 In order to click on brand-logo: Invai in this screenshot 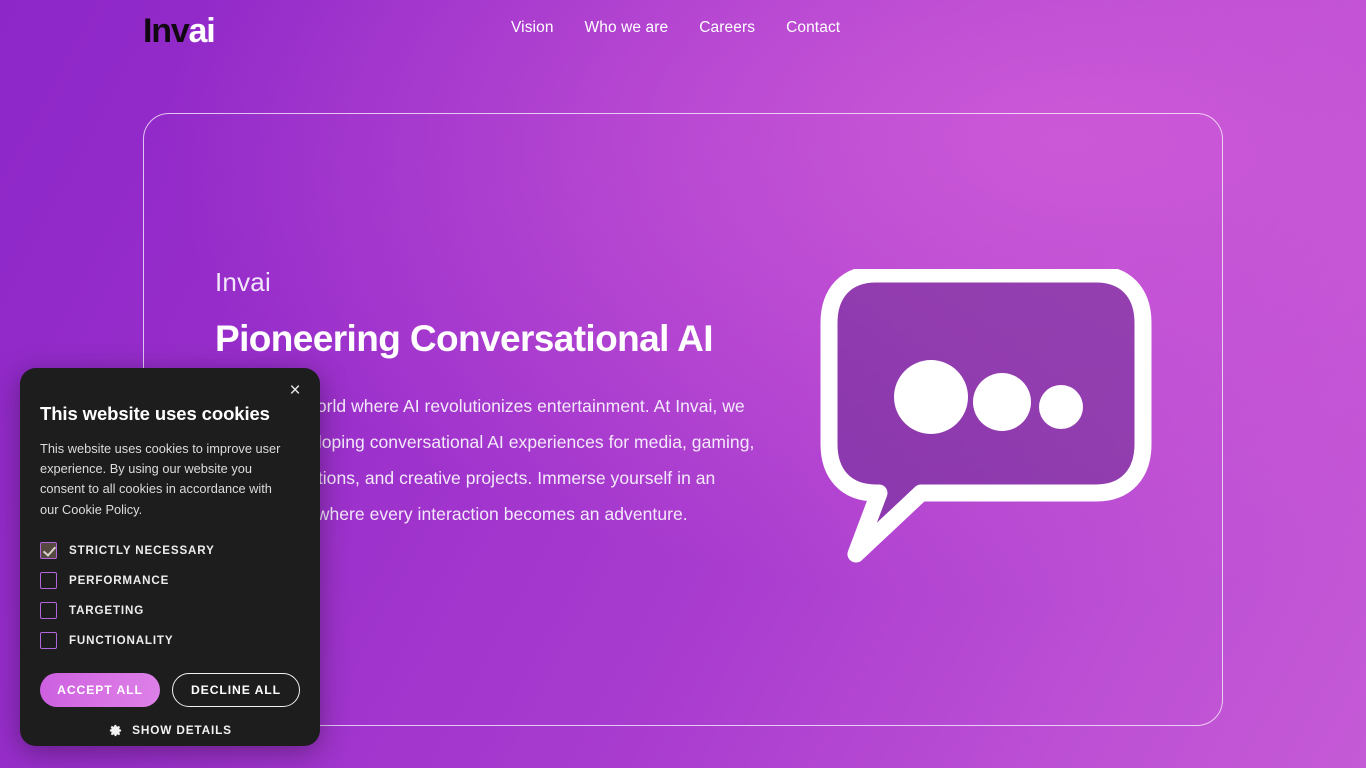, I will do `click(179, 31)`.